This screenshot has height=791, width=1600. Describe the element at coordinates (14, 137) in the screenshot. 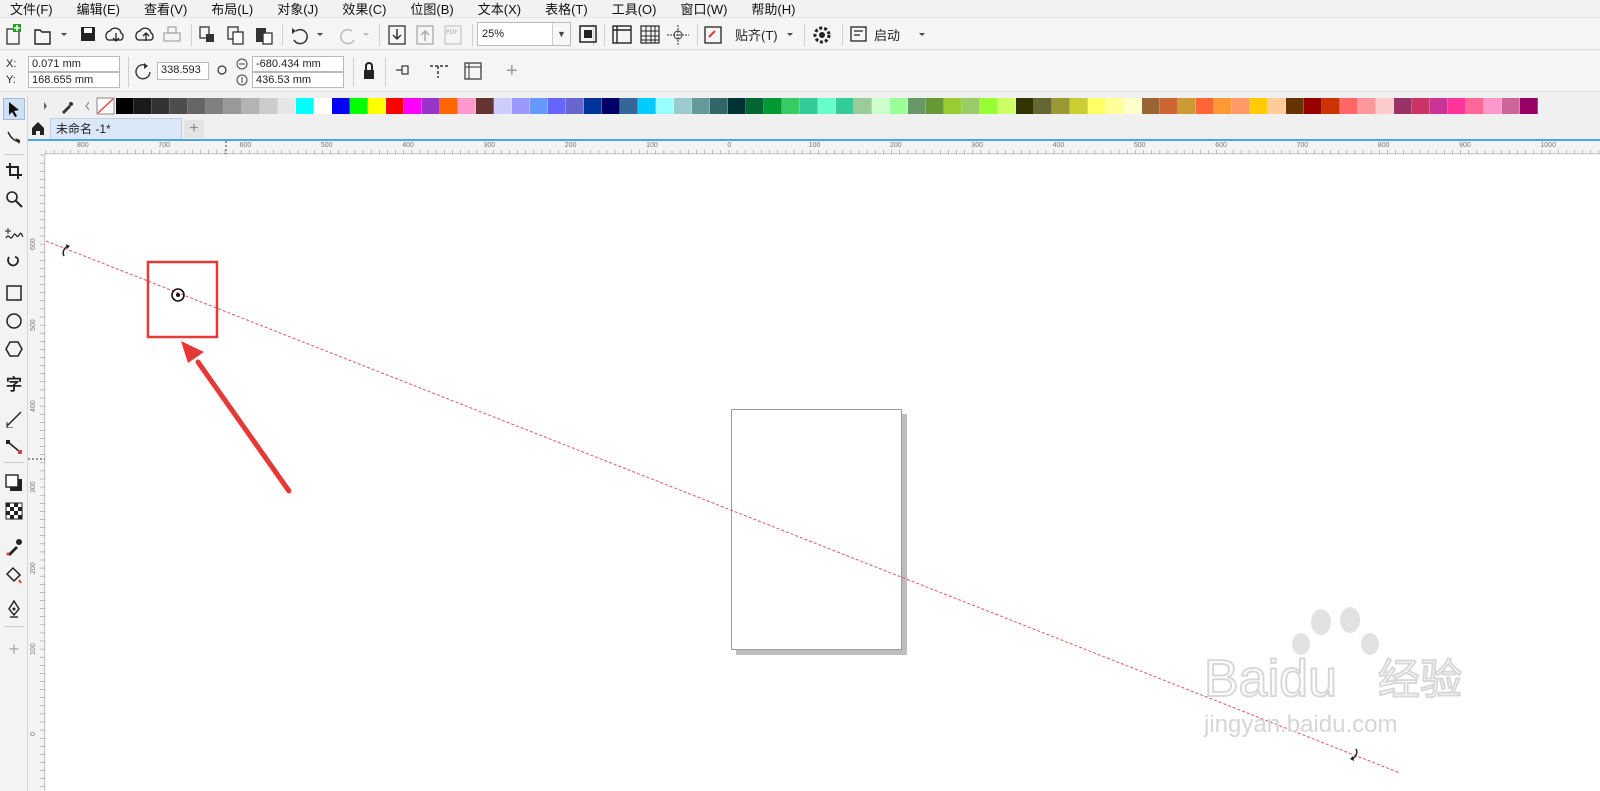

I see `shape-tool` at that location.